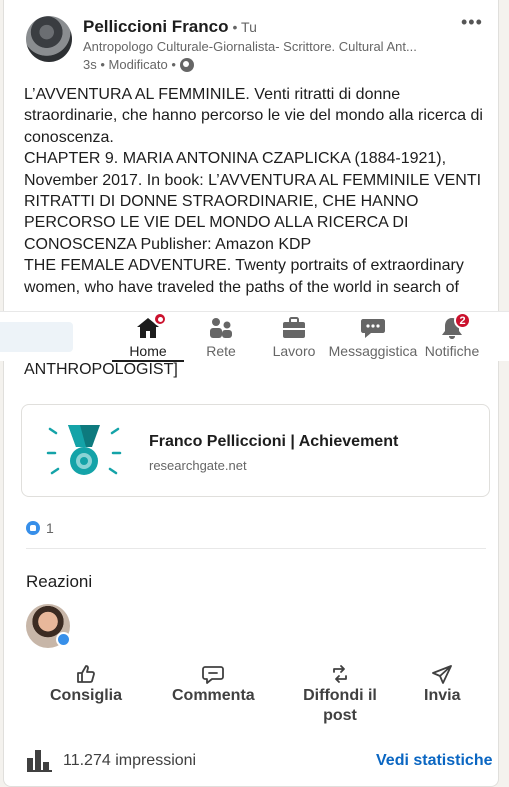 This screenshot has height=787, width=509. I want to click on repost-button: Diffondi il post, so click(340, 695).